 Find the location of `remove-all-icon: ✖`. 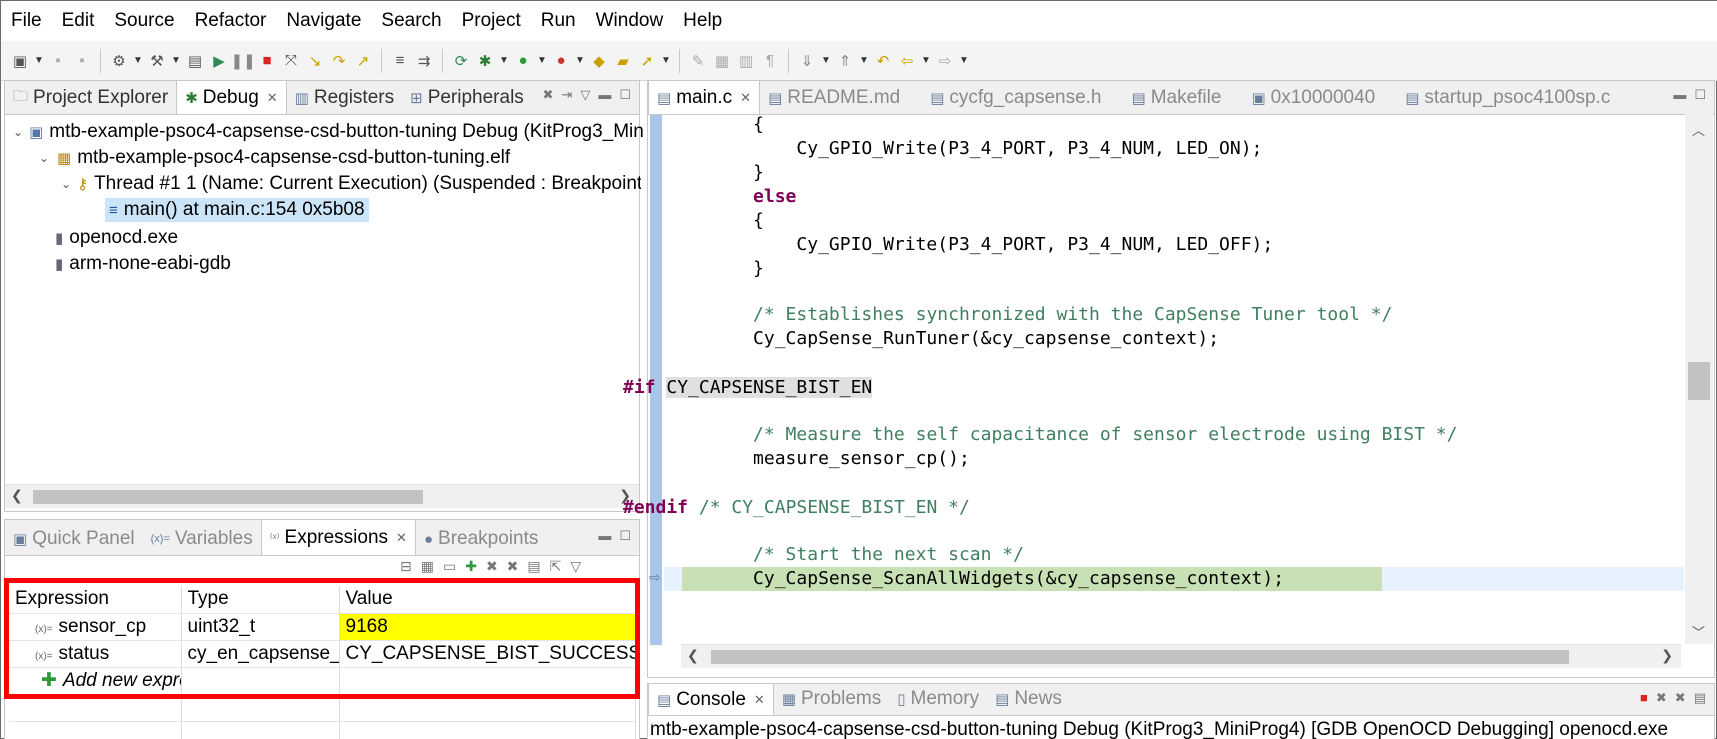

remove-all-icon: ✖ is located at coordinates (513, 566).